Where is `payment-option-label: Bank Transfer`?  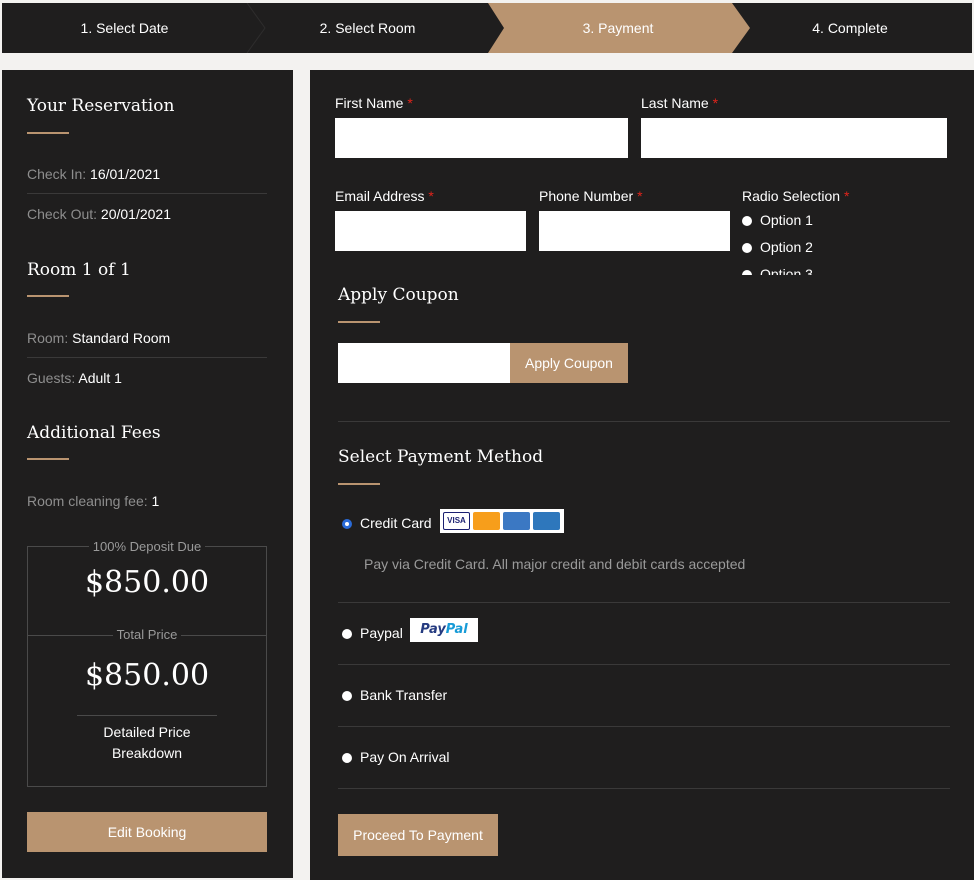
payment-option-label: Bank Transfer is located at coordinates (404, 695).